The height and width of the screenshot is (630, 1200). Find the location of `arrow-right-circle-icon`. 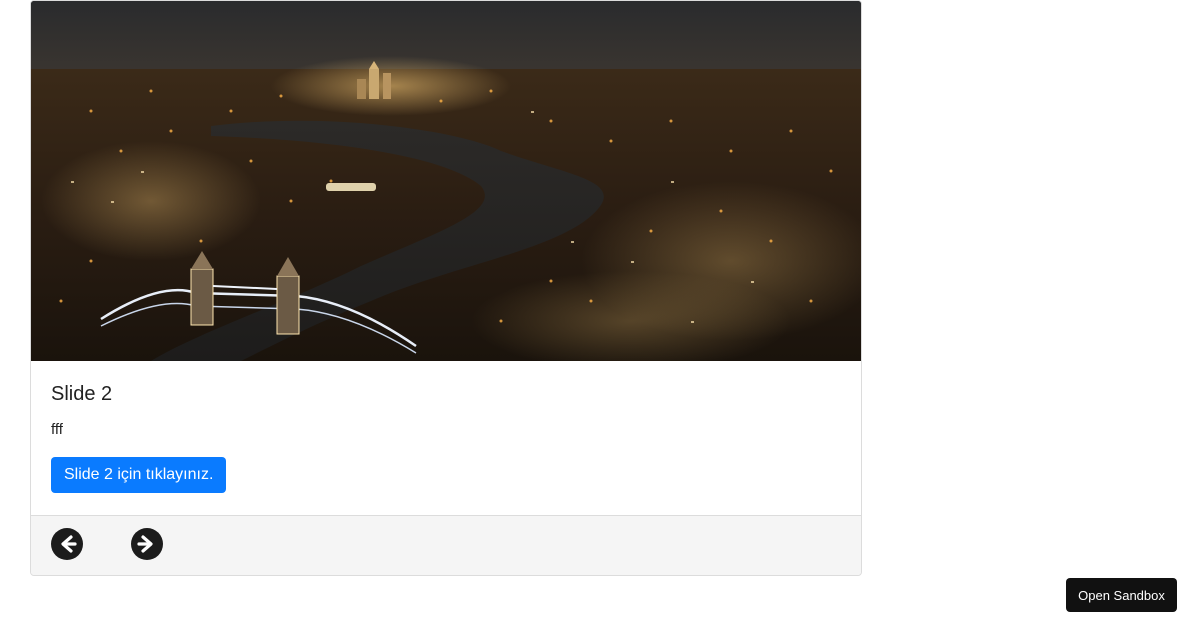

arrow-right-circle-icon is located at coordinates (145, 544).